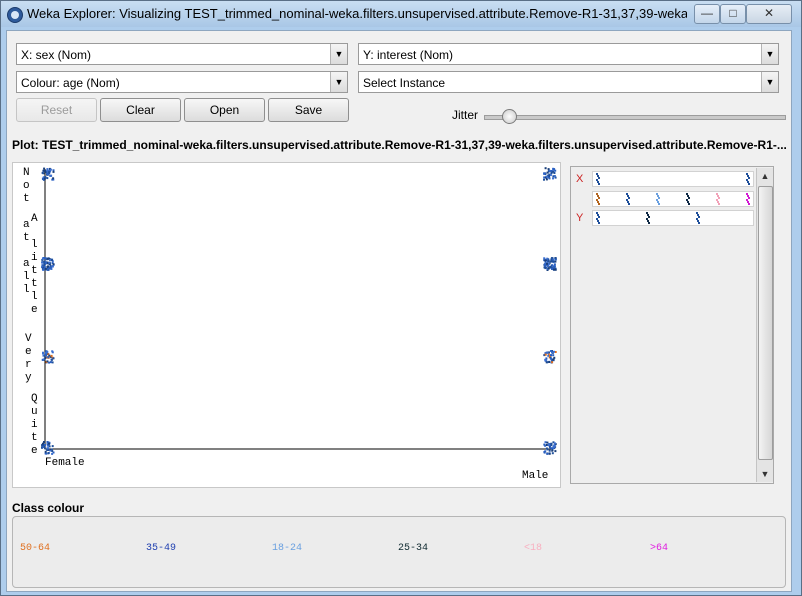 This screenshot has height=596, width=802. What do you see at coordinates (161, 548) in the screenshot?
I see `class-colour-item: 35-49` at bounding box center [161, 548].